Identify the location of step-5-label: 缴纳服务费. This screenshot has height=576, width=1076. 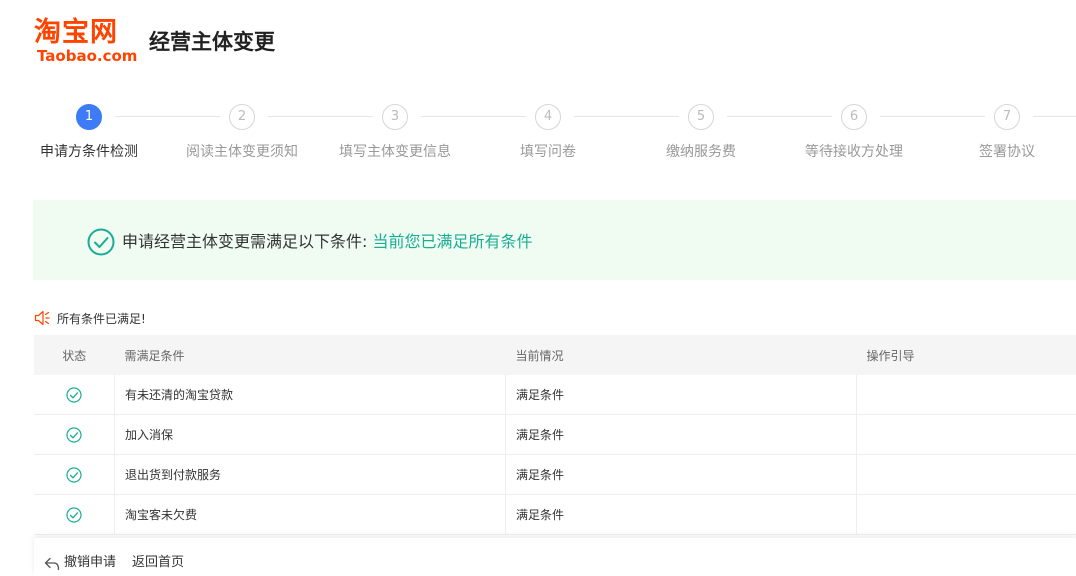
(701, 152).